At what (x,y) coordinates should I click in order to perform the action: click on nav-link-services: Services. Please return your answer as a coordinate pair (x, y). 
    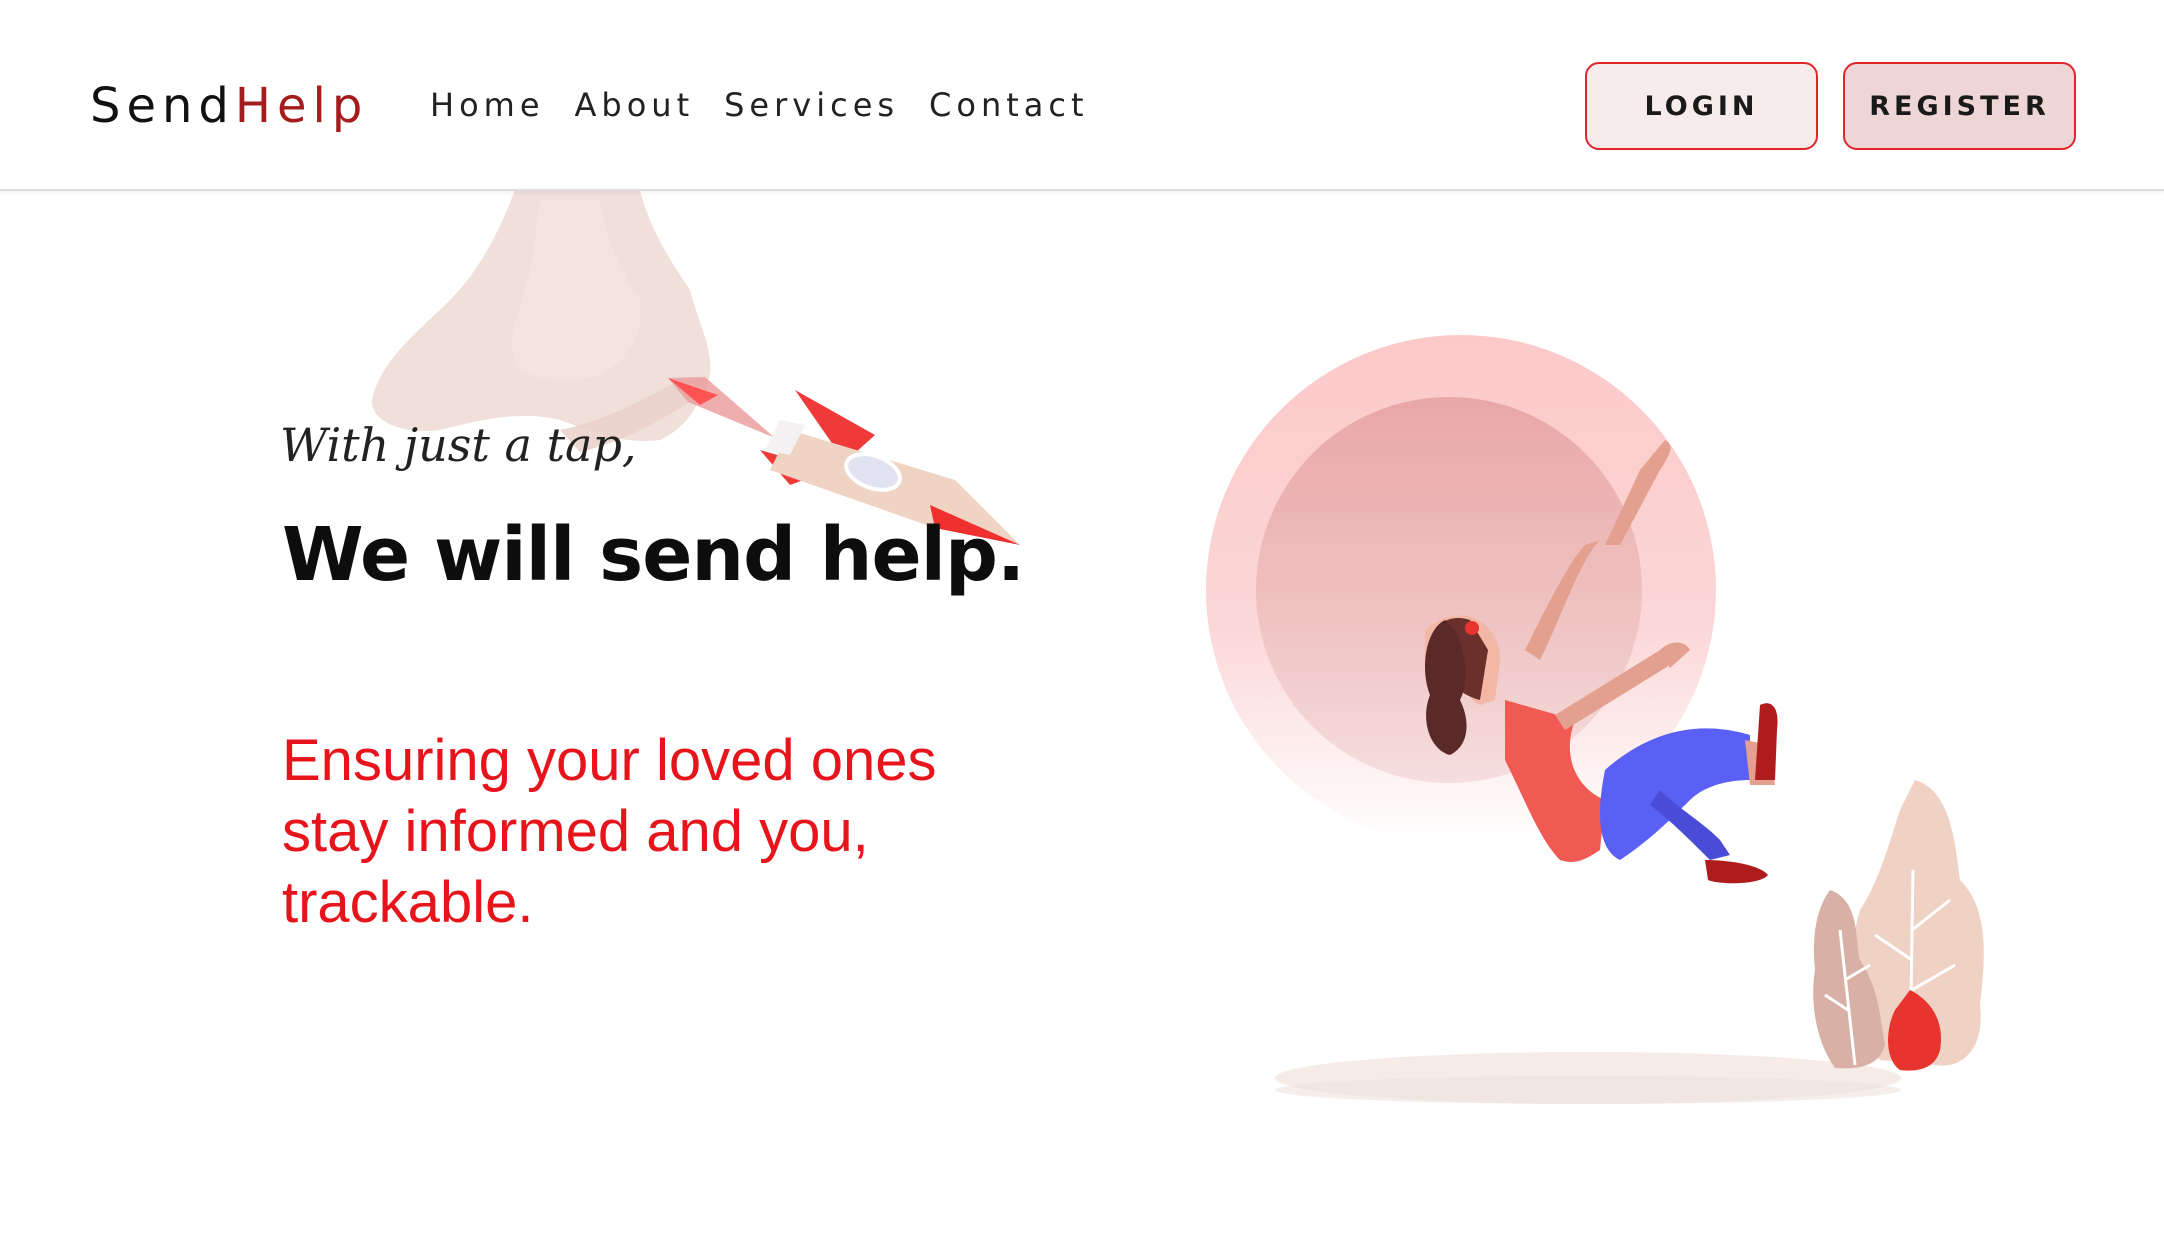
    Looking at the image, I should click on (811, 105).